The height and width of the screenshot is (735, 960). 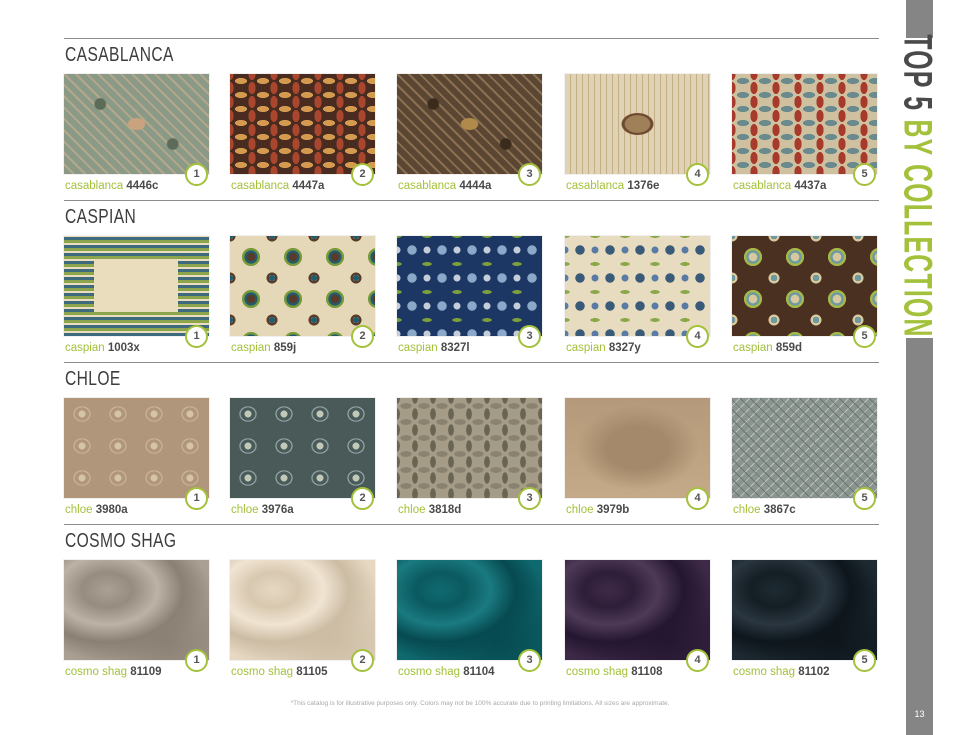 I want to click on rug-label: caspian 8327l, so click(x=434, y=348).